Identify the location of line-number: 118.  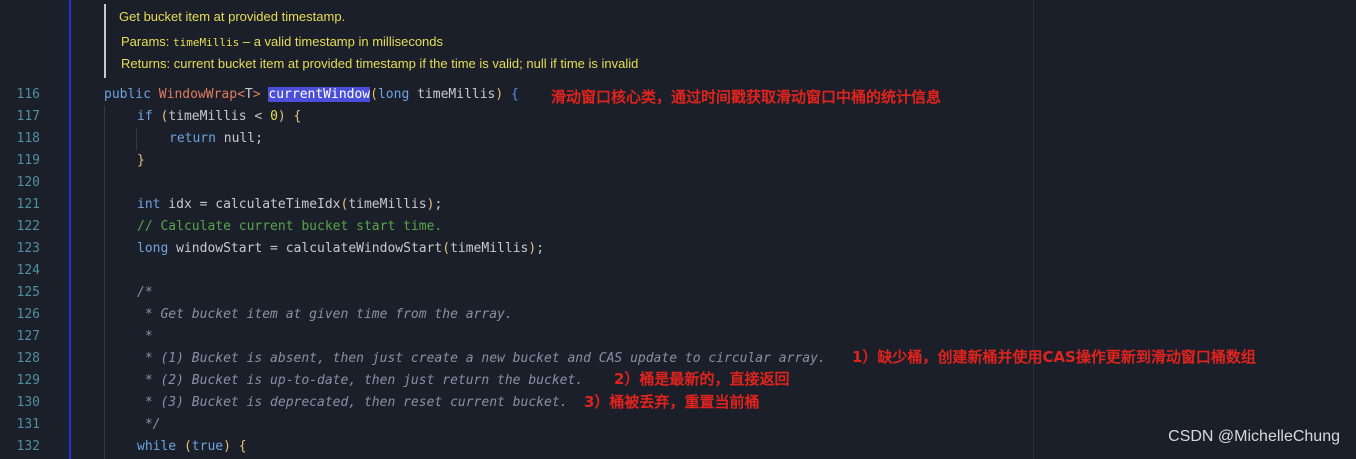
(28, 138).